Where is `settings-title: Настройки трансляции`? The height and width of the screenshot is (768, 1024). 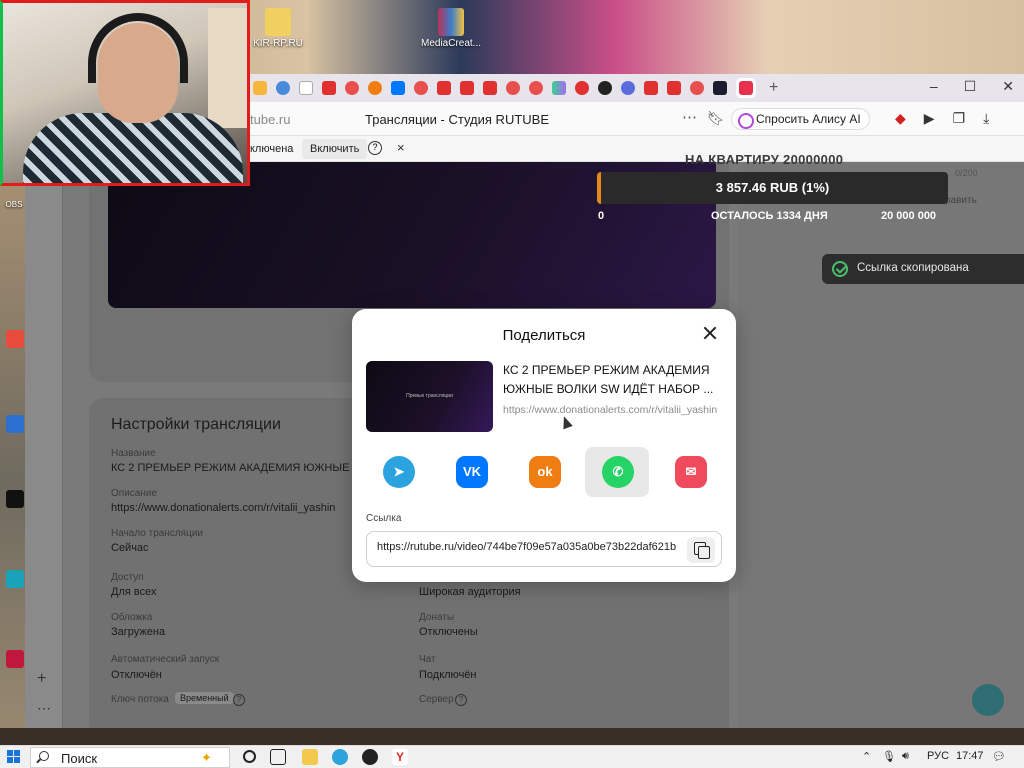 settings-title: Настройки трансляции is located at coordinates (196, 424).